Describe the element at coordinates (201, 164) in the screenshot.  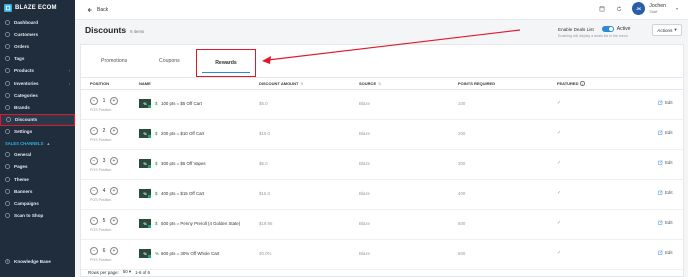
I see `reward-name: 300 pts = $5 Off Vapes` at that location.